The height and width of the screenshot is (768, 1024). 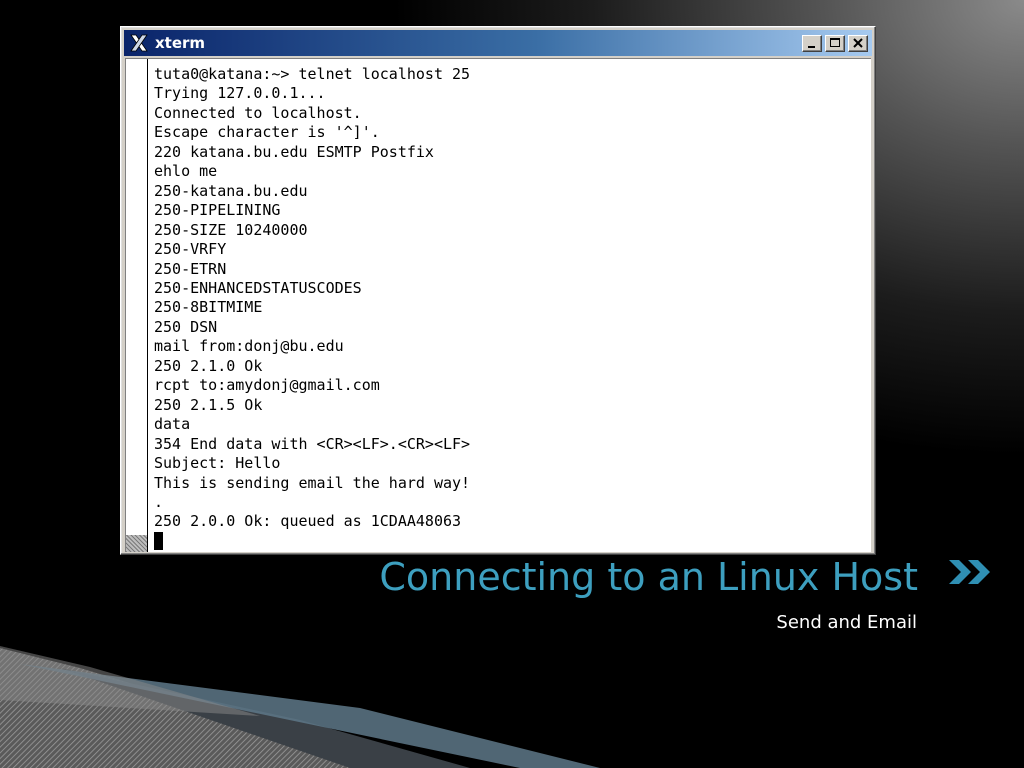 I want to click on terminal-line: 250-katana.bu.edu, so click(x=231, y=190).